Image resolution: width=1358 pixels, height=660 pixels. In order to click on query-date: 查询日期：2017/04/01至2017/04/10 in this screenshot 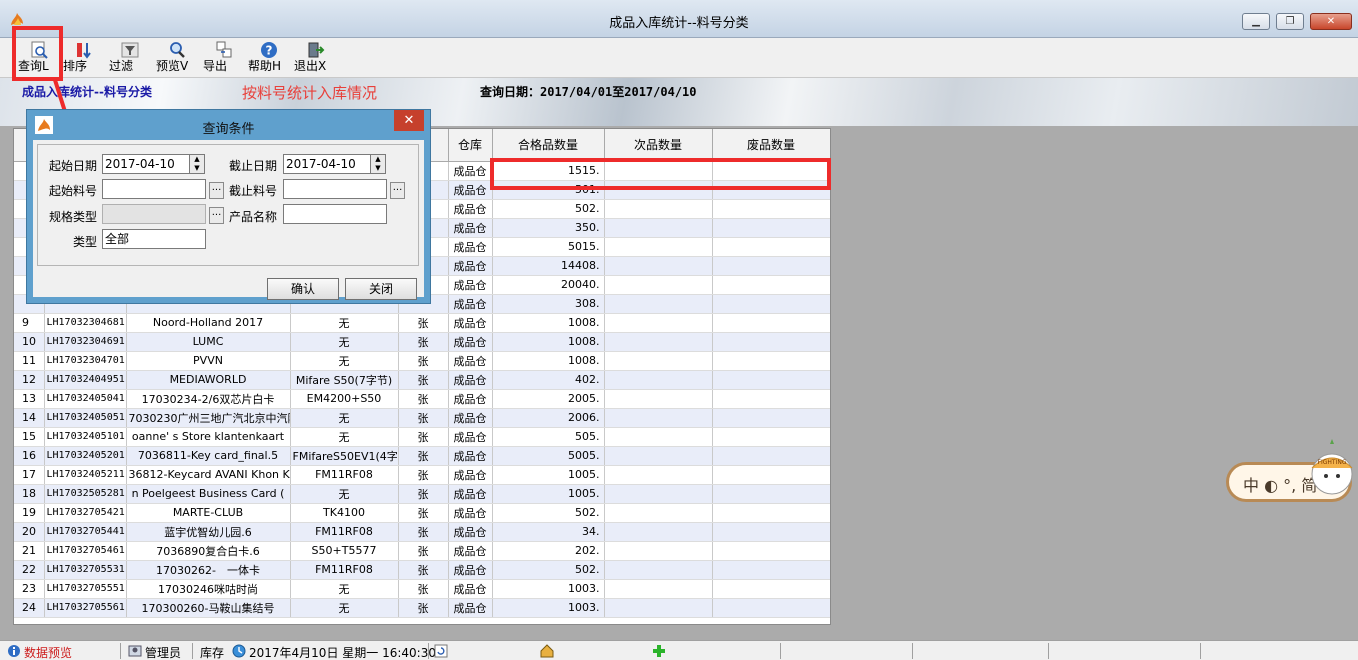, I will do `click(588, 92)`.